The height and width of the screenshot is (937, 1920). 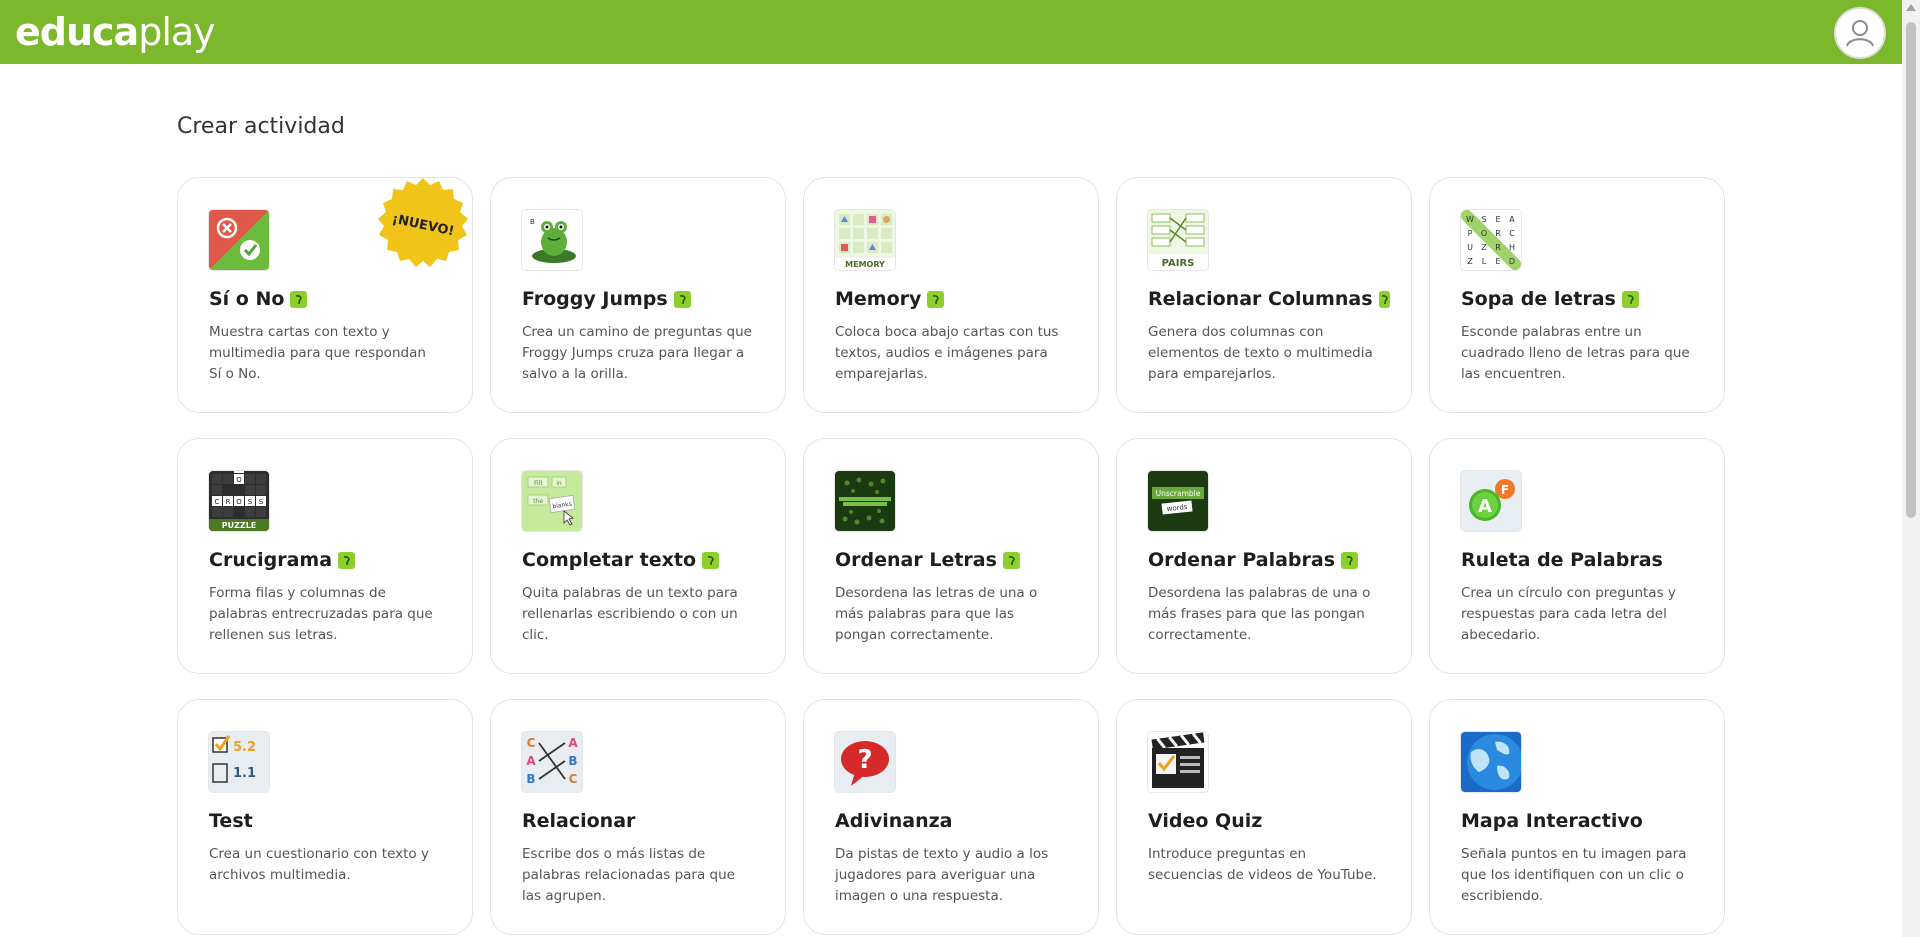 What do you see at coordinates (1491, 762) in the screenshot?
I see `map-icon` at bounding box center [1491, 762].